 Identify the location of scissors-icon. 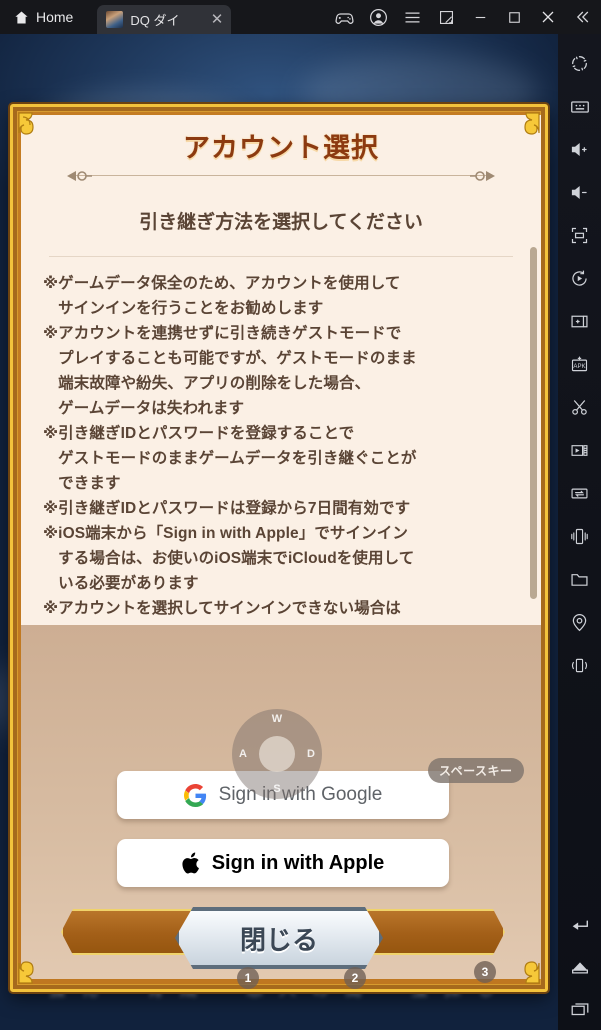
(579, 407).